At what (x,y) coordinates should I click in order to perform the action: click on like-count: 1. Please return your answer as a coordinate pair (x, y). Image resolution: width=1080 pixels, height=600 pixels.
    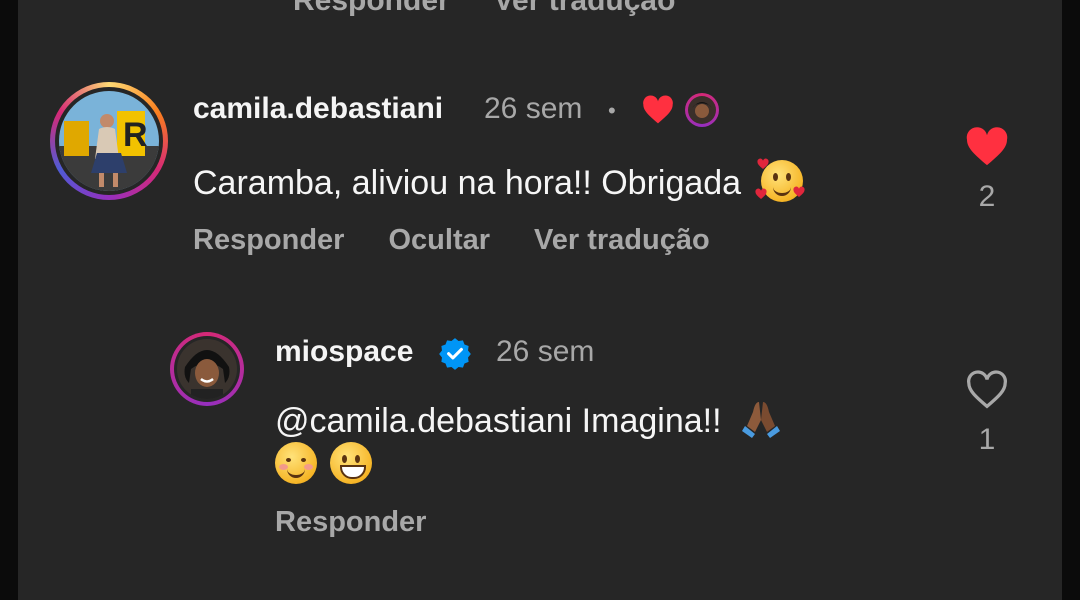
    Looking at the image, I should click on (987, 439).